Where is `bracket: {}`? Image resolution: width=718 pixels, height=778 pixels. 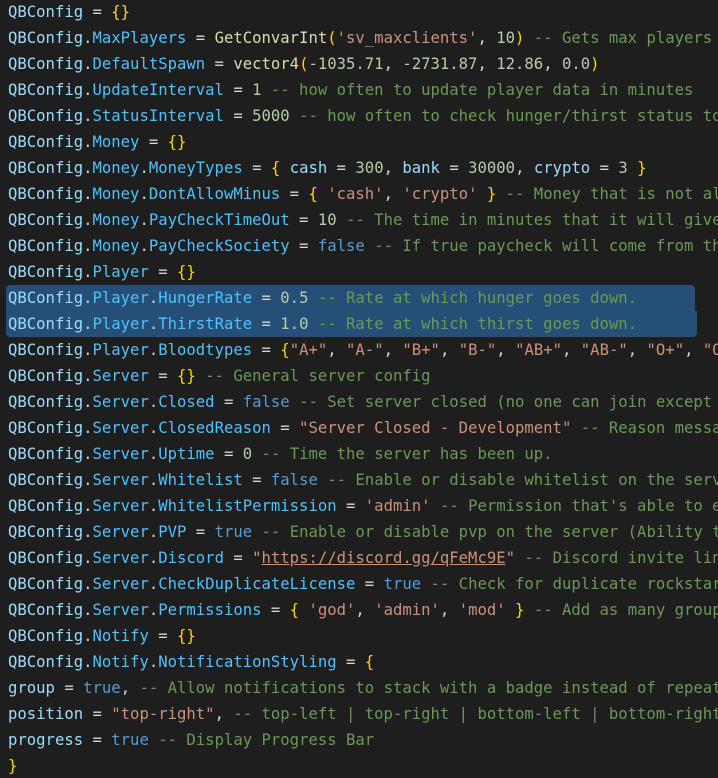 bracket: {} is located at coordinates (177, 142).